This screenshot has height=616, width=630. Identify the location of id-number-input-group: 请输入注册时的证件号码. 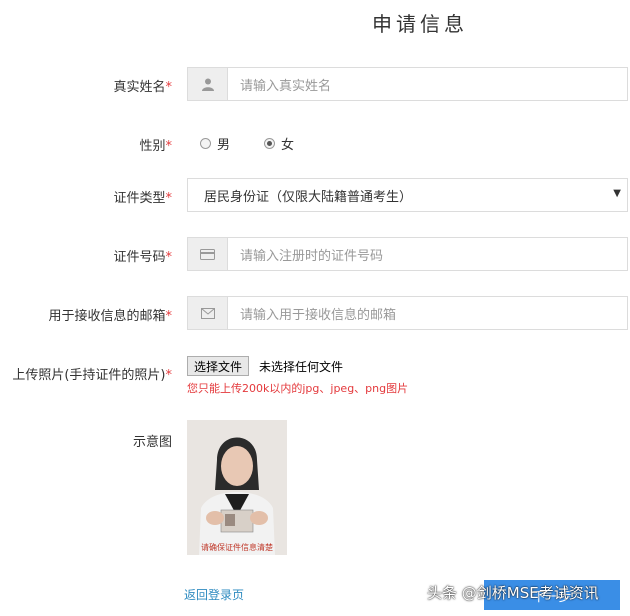
(407, 254).